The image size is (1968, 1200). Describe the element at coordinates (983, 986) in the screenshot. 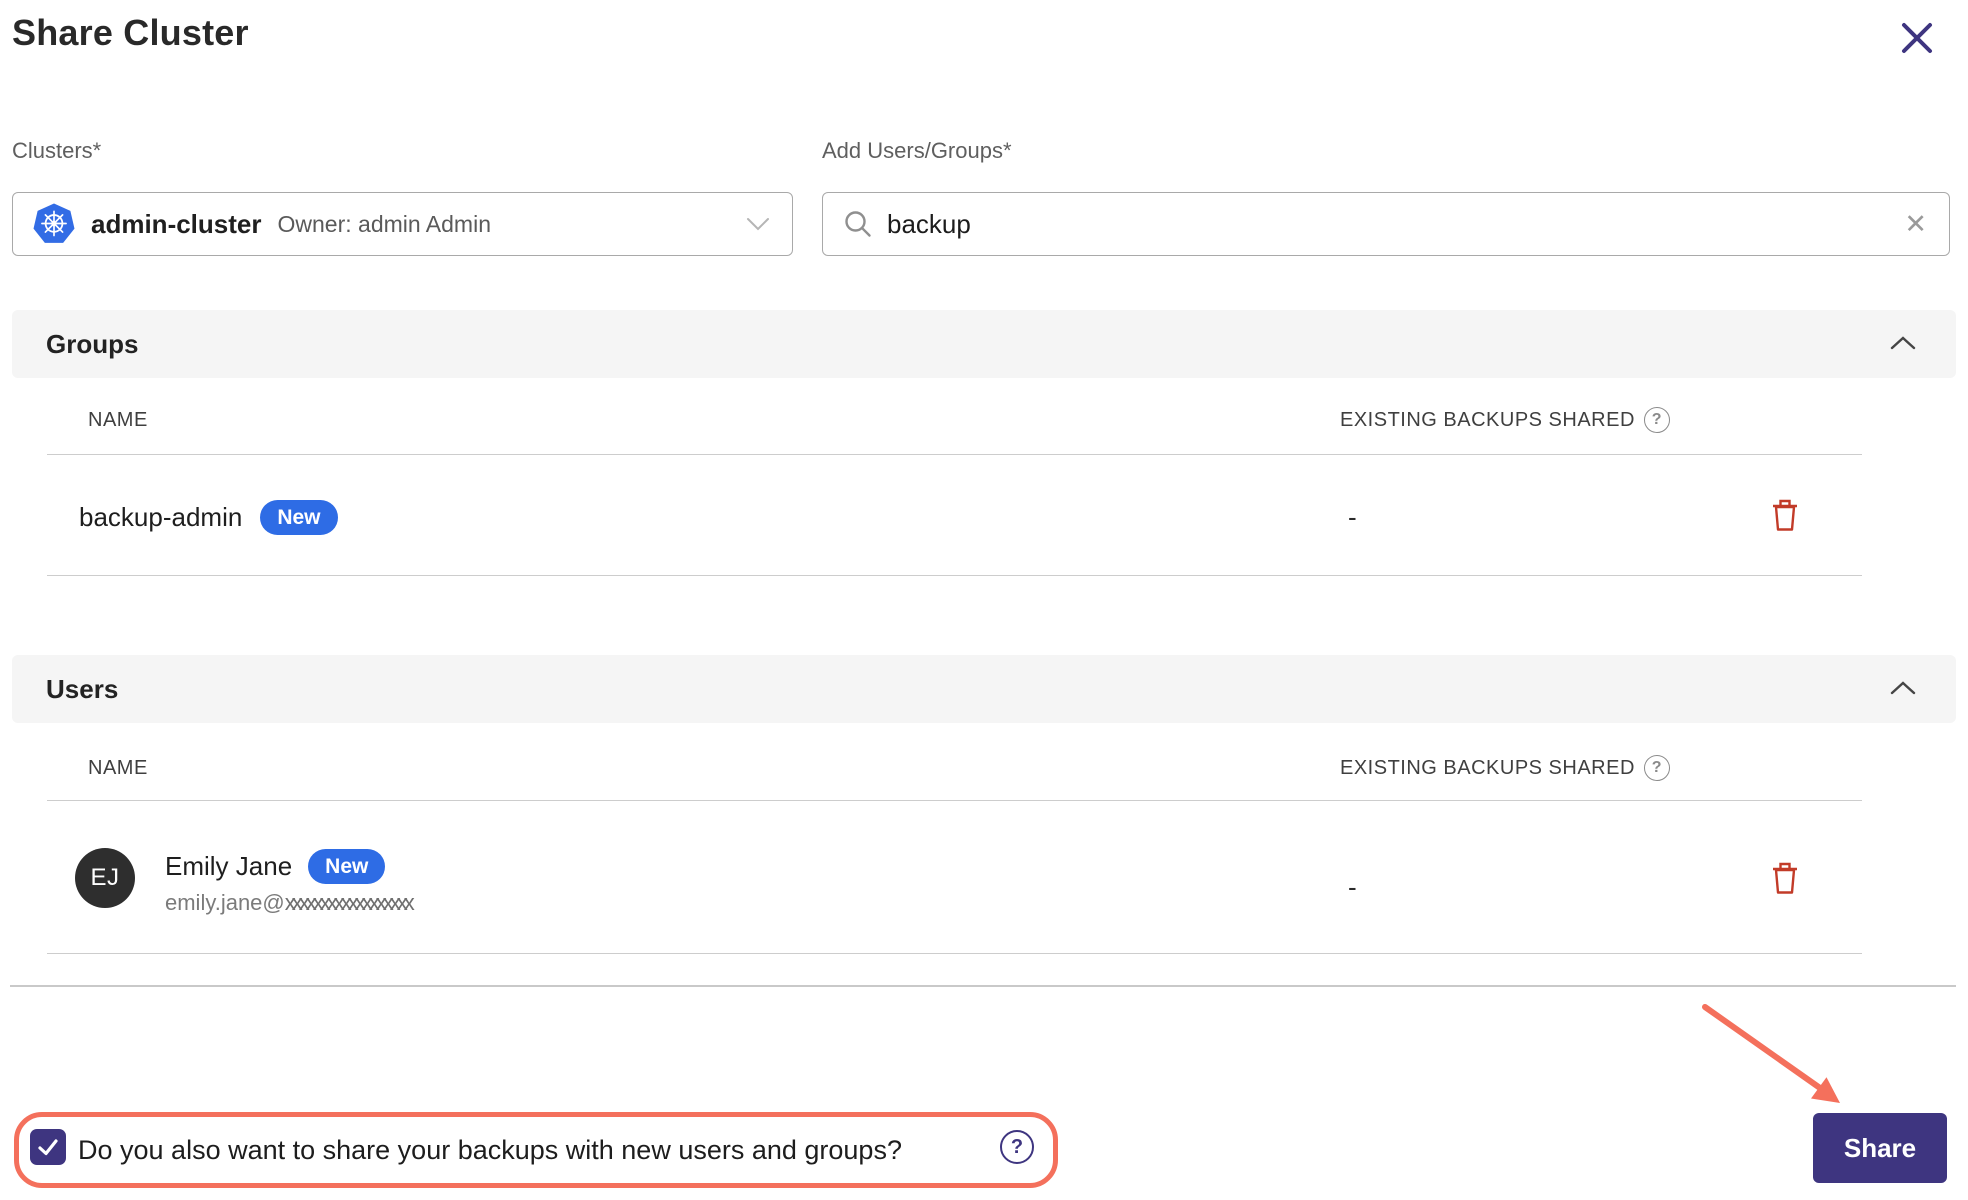

I see `footer-divider` at that location.